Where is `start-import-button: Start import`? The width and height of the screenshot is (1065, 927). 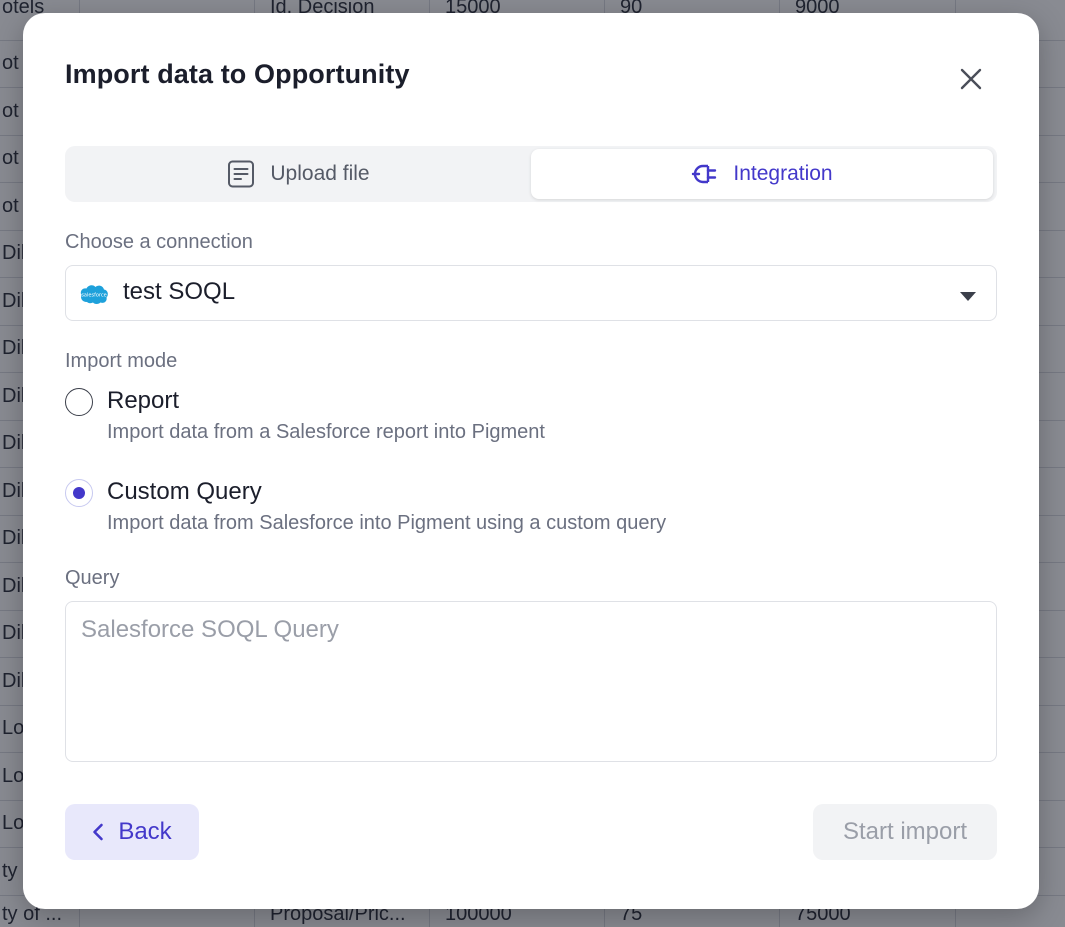 start-import-button: Start import is located at coordinates (905, 832).